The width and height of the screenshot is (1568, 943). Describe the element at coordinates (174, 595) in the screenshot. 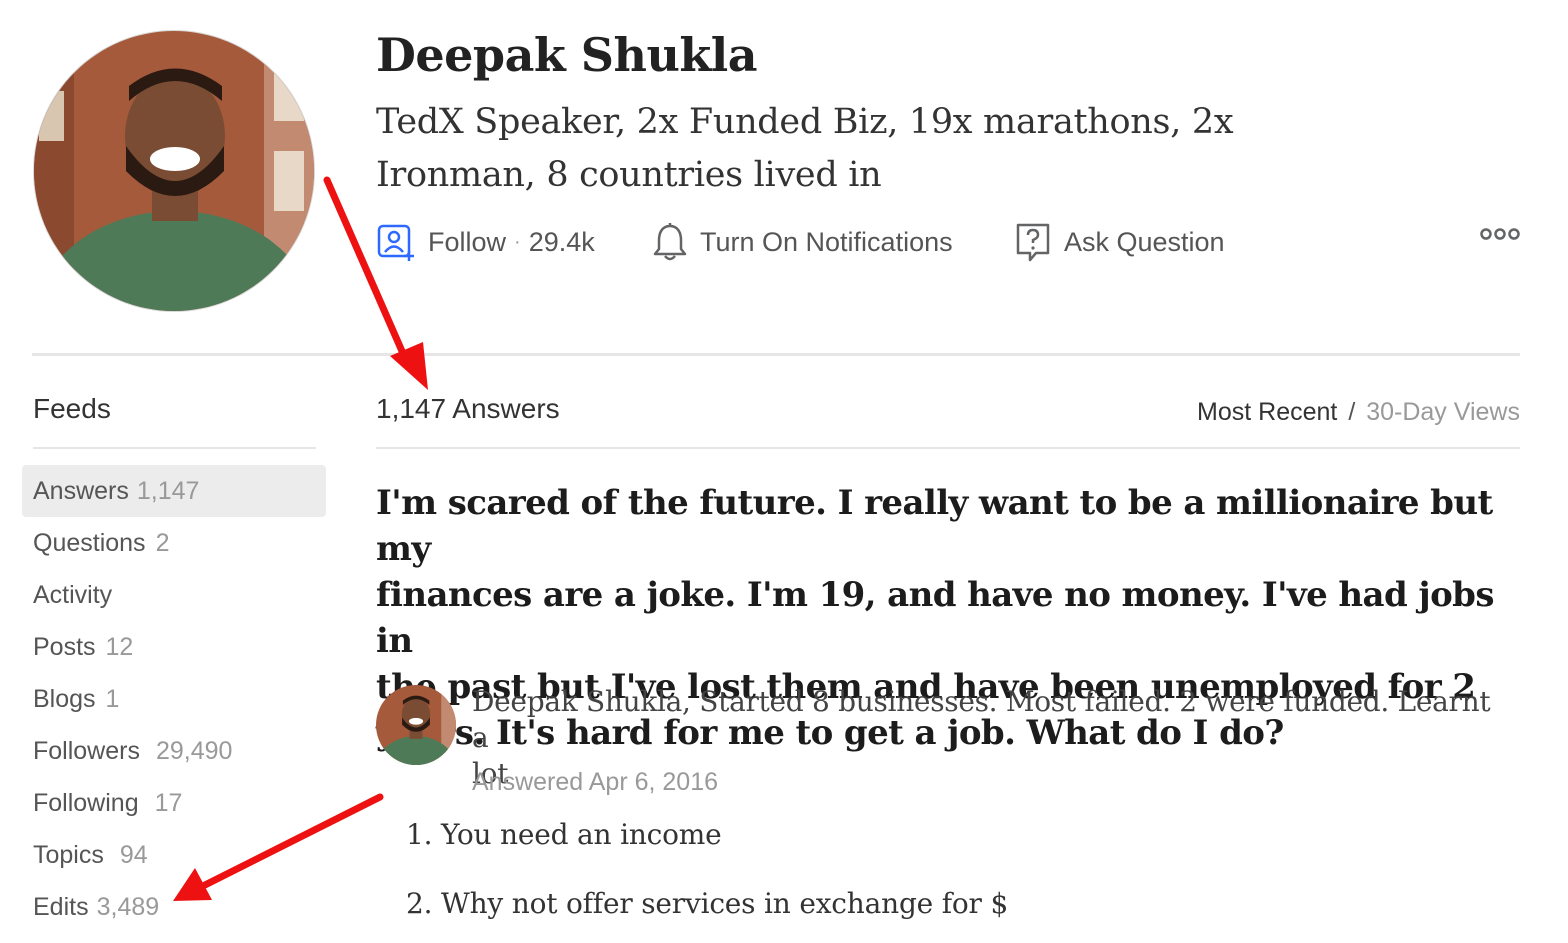

I see `sidebar-item-activity: Activity` at that location.